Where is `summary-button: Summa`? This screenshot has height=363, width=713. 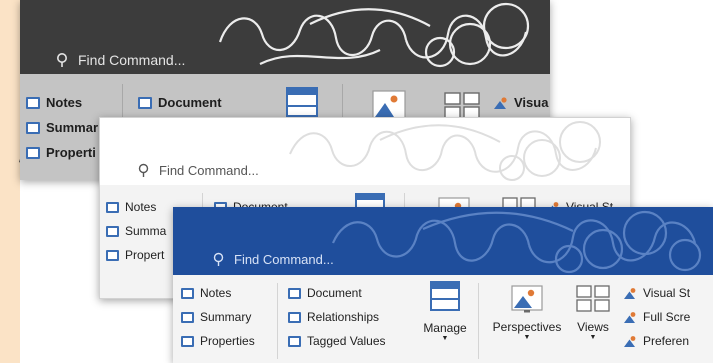 summary-button: Summa is located at coordinates (136, 231).